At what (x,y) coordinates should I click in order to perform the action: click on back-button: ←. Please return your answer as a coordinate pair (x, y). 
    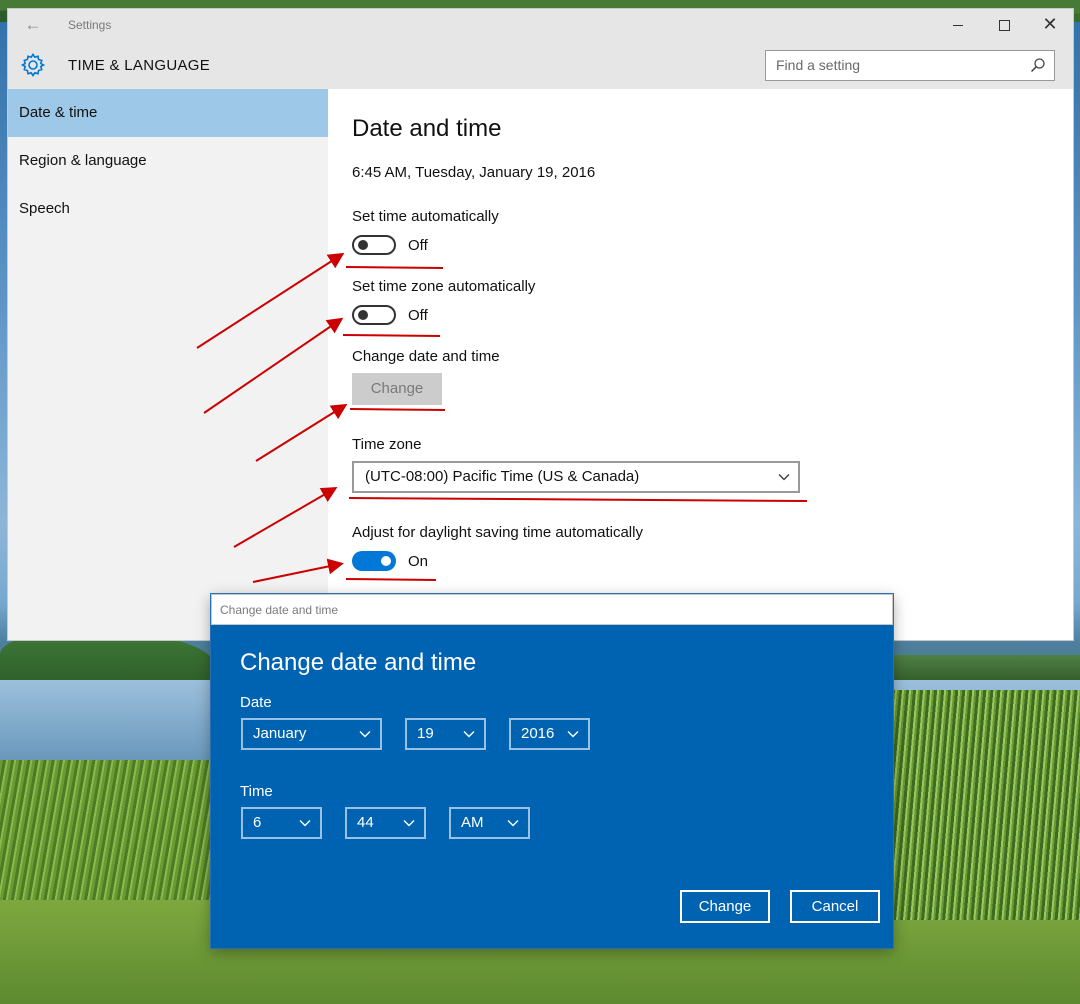
    Looking at the image, I should click on (33, 25).